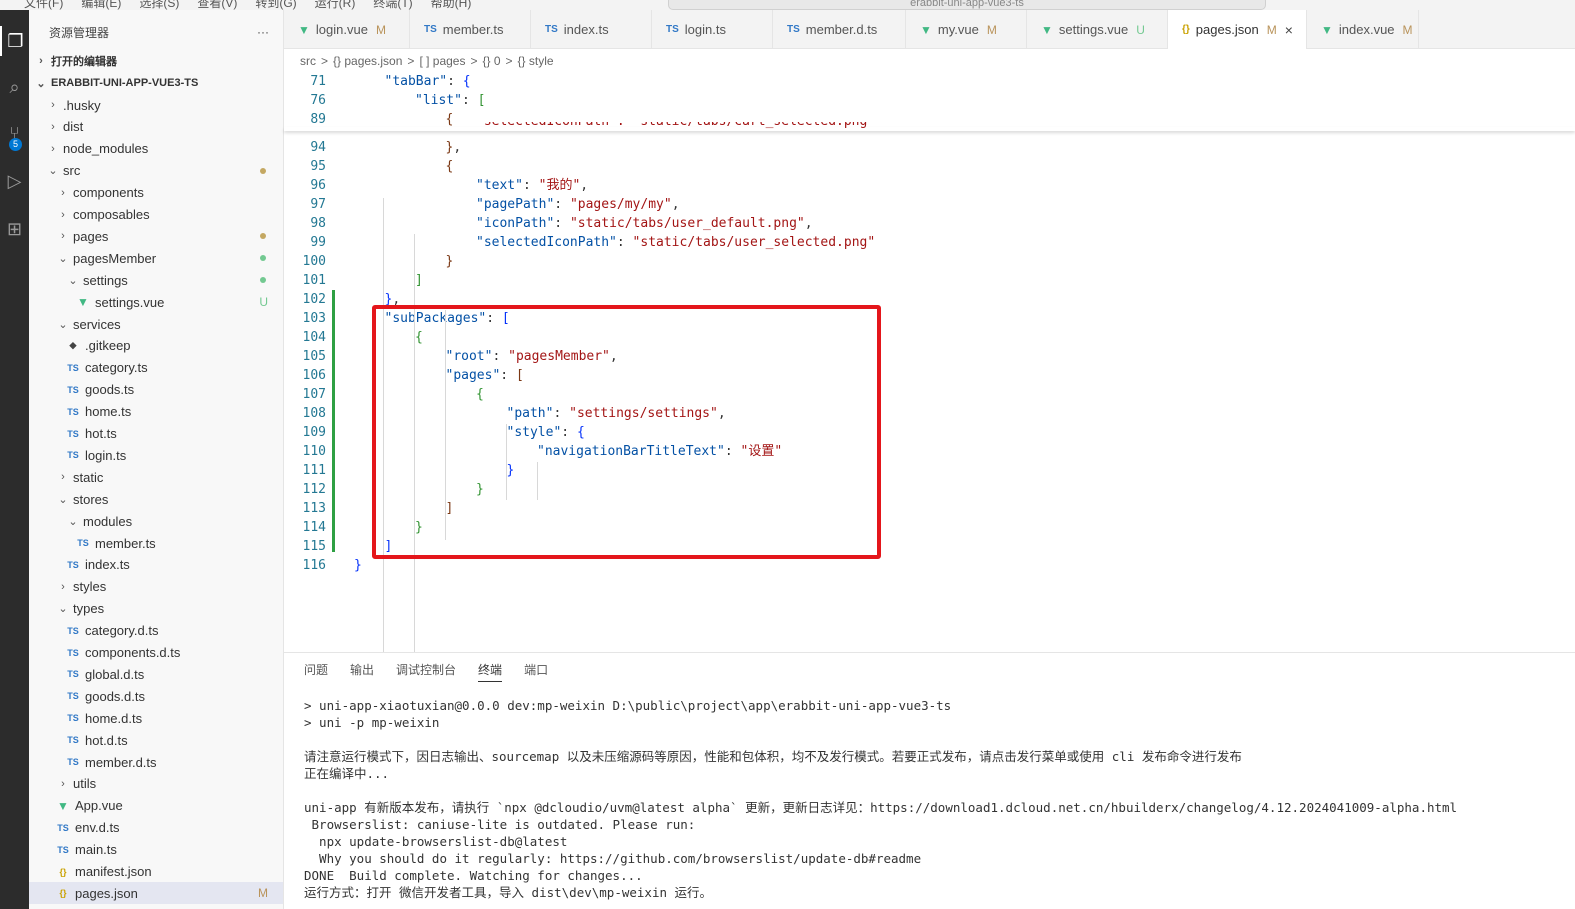  What do you see at coordinates (442, 61) in the screenshot?
I see `breadcrumb-item: [ ] pages` at bounding box center [442, 61].